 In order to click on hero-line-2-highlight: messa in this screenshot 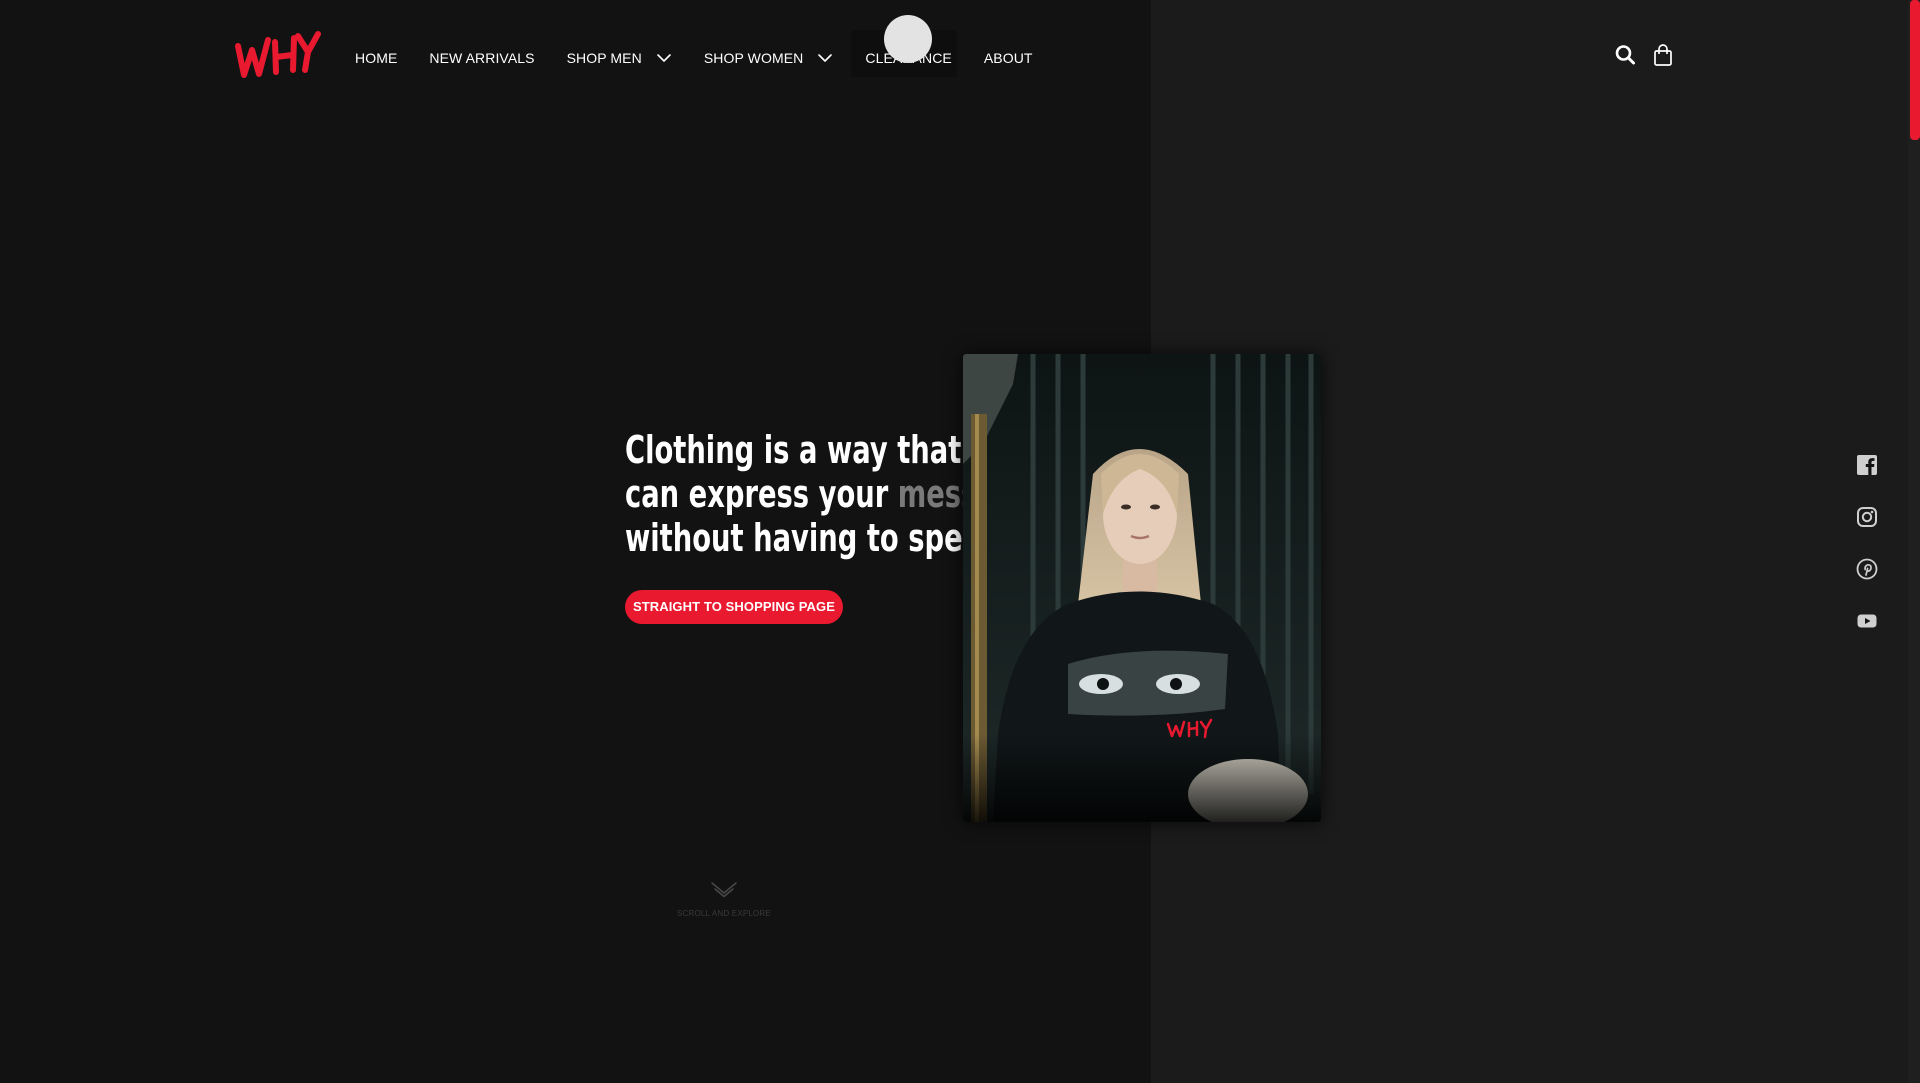, I will do `click(931, 494)`.